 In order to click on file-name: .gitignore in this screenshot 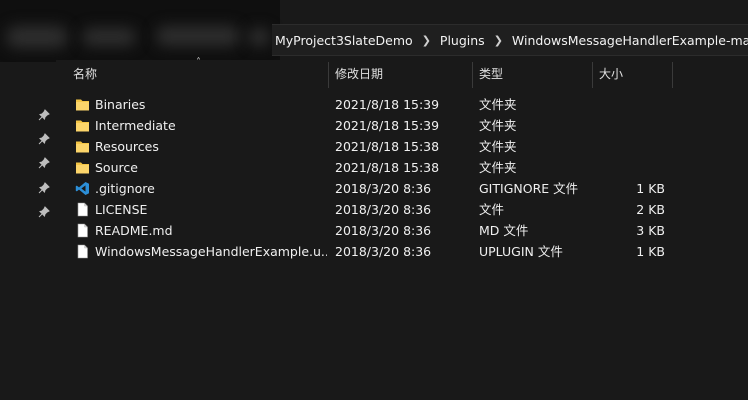, I will do `click(125, 188)`.